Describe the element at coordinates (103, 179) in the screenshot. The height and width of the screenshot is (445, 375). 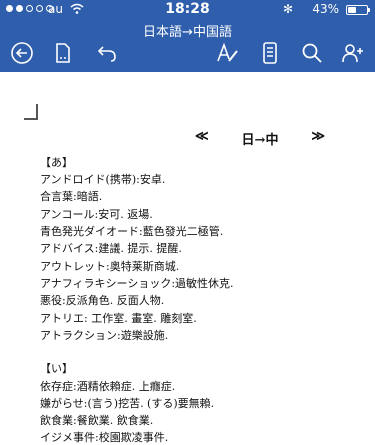
I see `vocab-line: アンドロイド(携帯):安卓.` at that location.